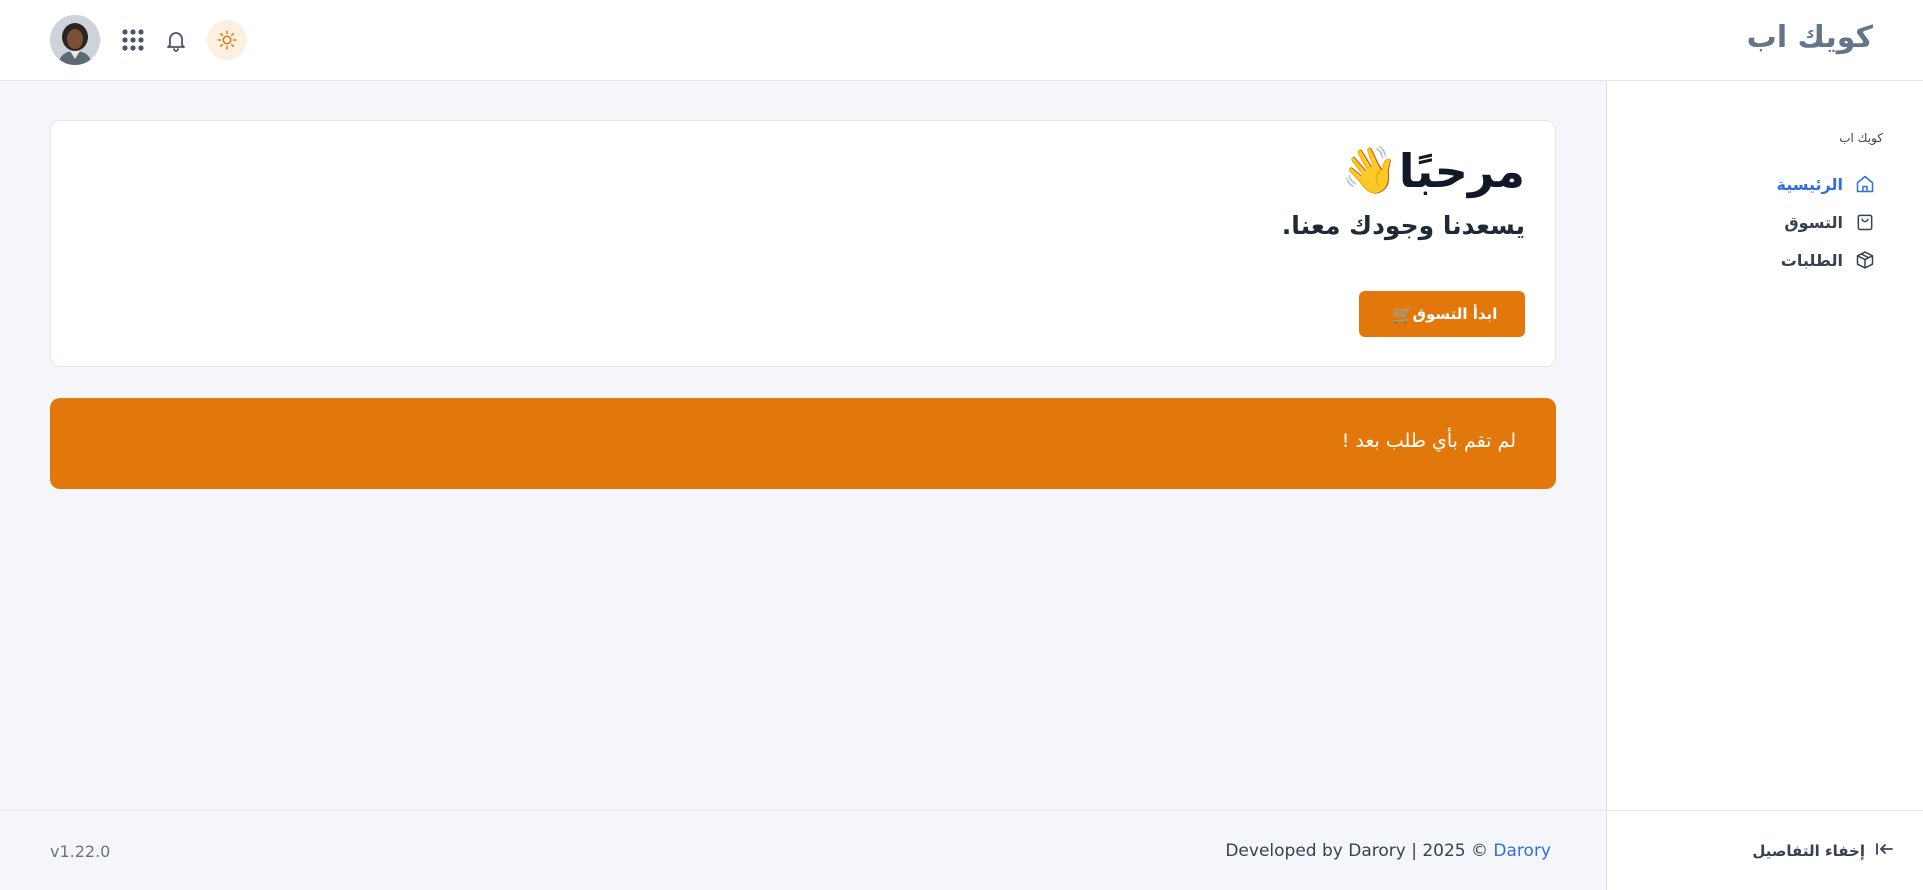  I want to click on bell-icon, so click(176, 40).